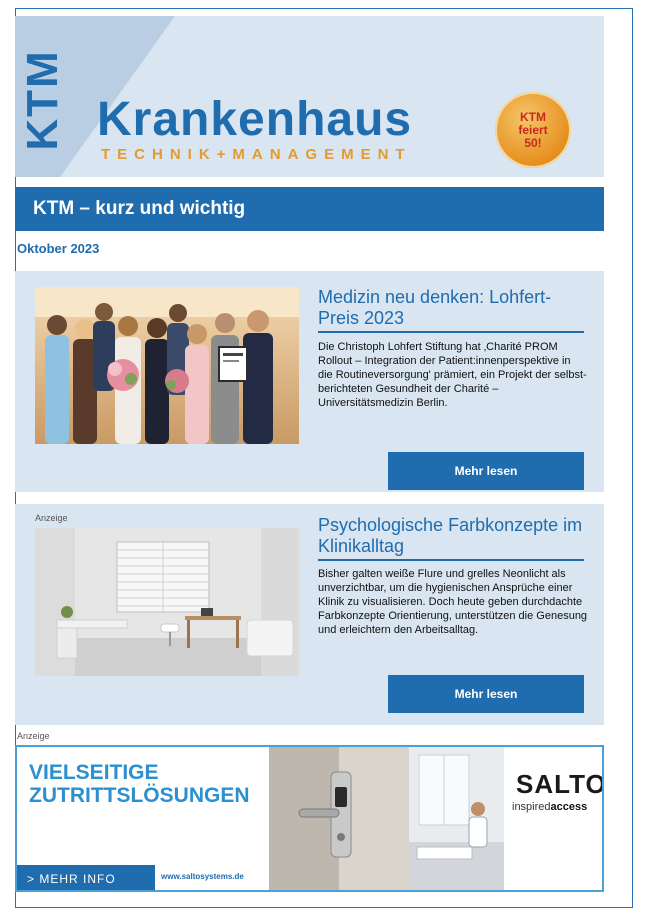 The width and height of the screenshot is (646, 917). Describe the element at coordinates (139, 208) in the screenshot. I see `section-title: KTM – kurz und wichtig` at that location.